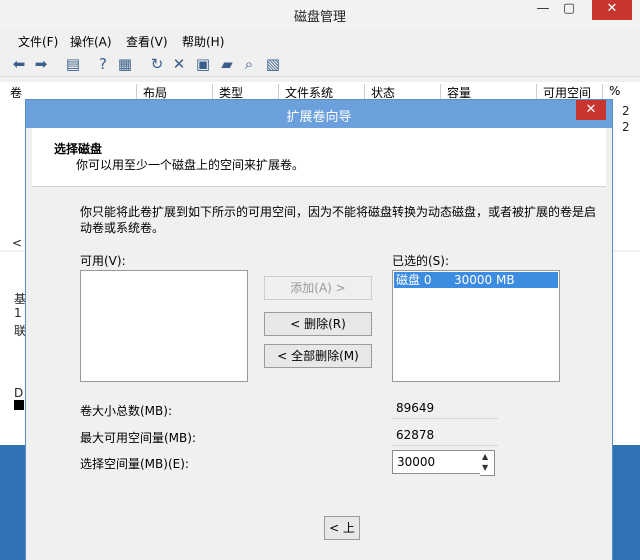  I want to click on disk-label-fragment: 1, so click(18, 313).